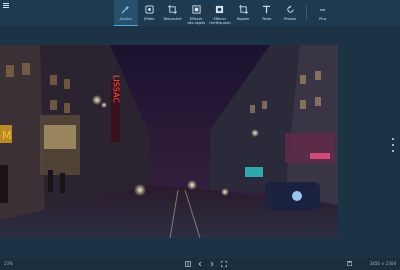  What do you see at coordinates (349, 263) in the screenshot?
I see `save-icon` at bounding box center [349, 263].